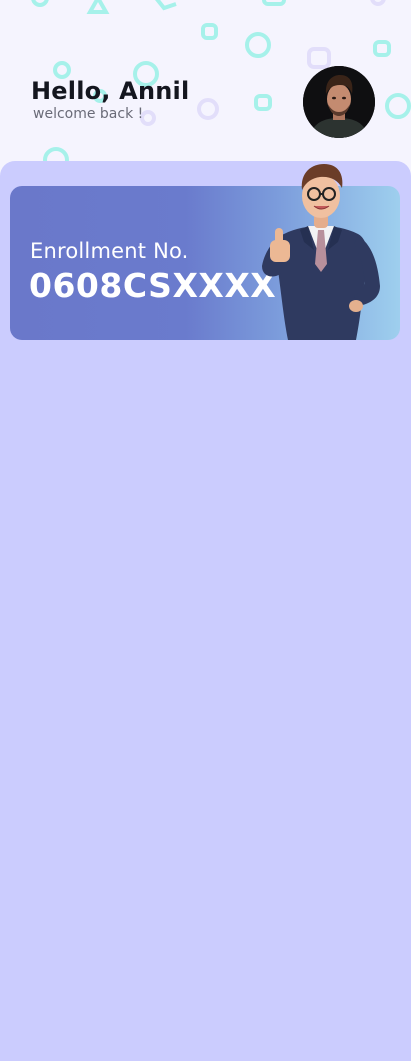  I want to click on enrollment-label: Enrollment No., so click(109, 251).